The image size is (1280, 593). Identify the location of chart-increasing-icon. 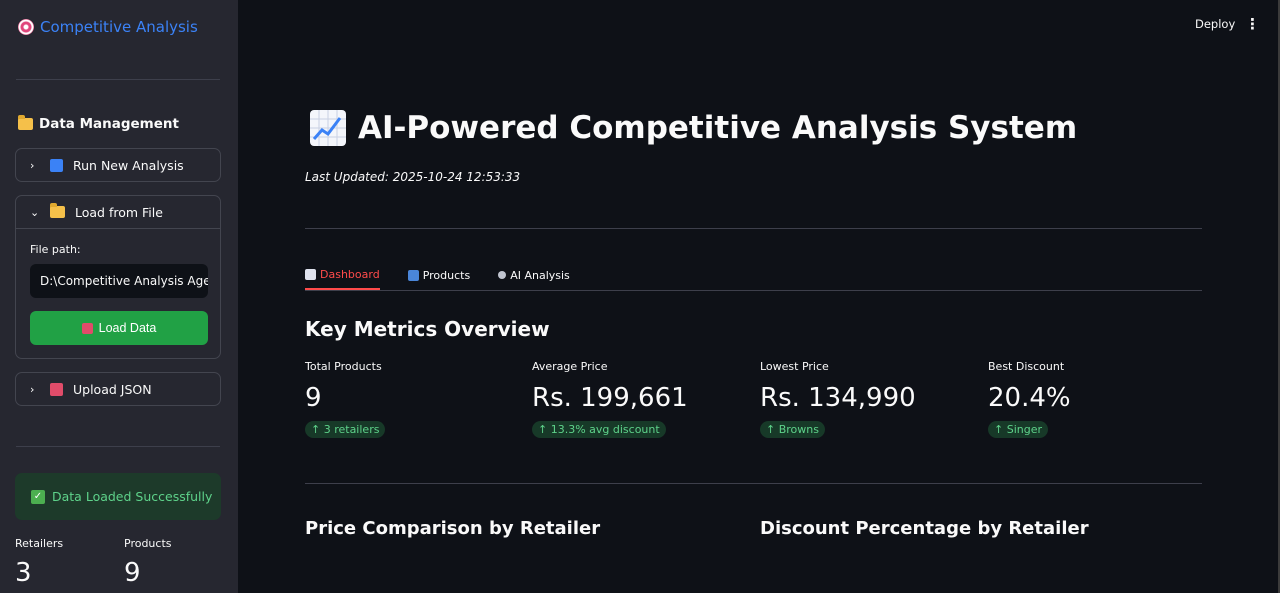
(328, 128).